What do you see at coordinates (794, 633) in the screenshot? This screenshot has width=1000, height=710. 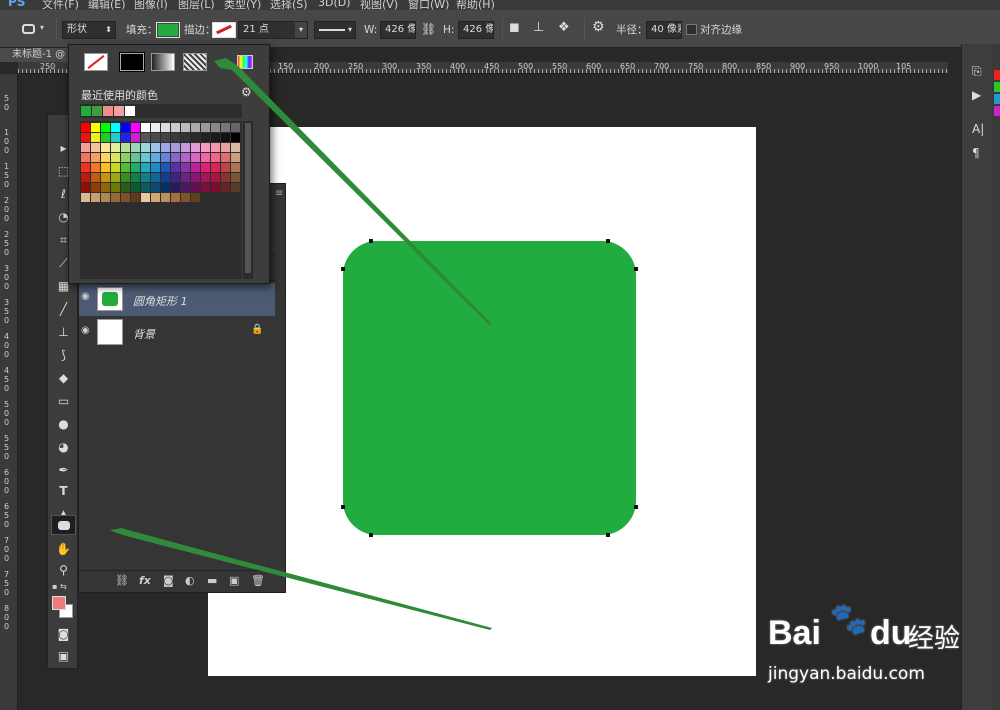 I see `watermark-brand: Bai` at bounding box center [794, 633].